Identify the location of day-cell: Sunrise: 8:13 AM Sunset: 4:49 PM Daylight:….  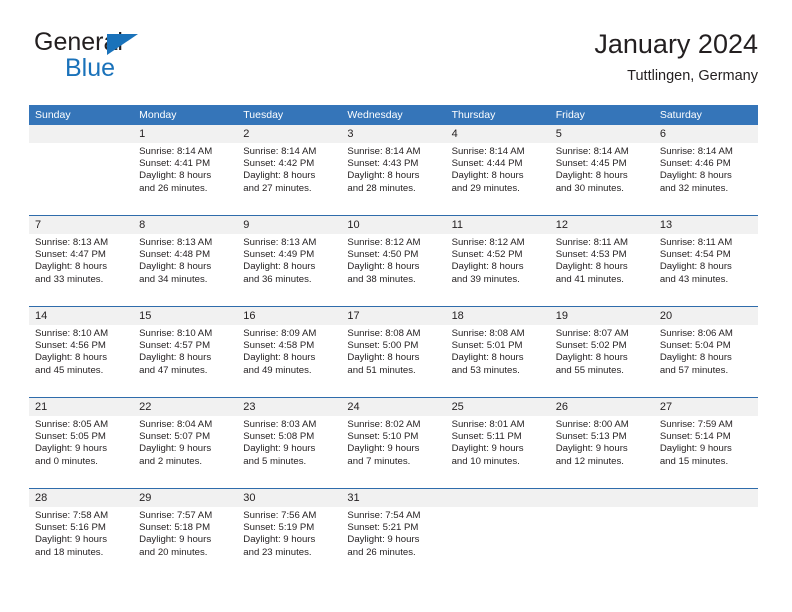
(289, 270).